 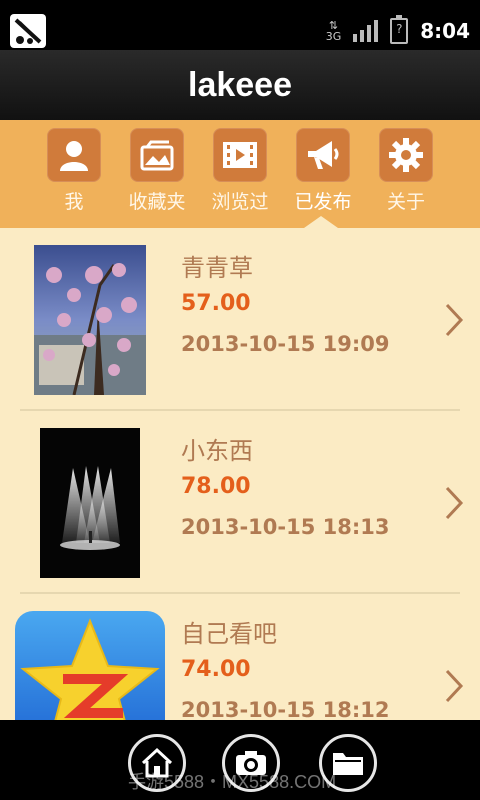 What do you see at coordinates (285, 527) in the screenshot?
I see `item-date: 2013-10-15 18:13` at bounding box center [285, 527].